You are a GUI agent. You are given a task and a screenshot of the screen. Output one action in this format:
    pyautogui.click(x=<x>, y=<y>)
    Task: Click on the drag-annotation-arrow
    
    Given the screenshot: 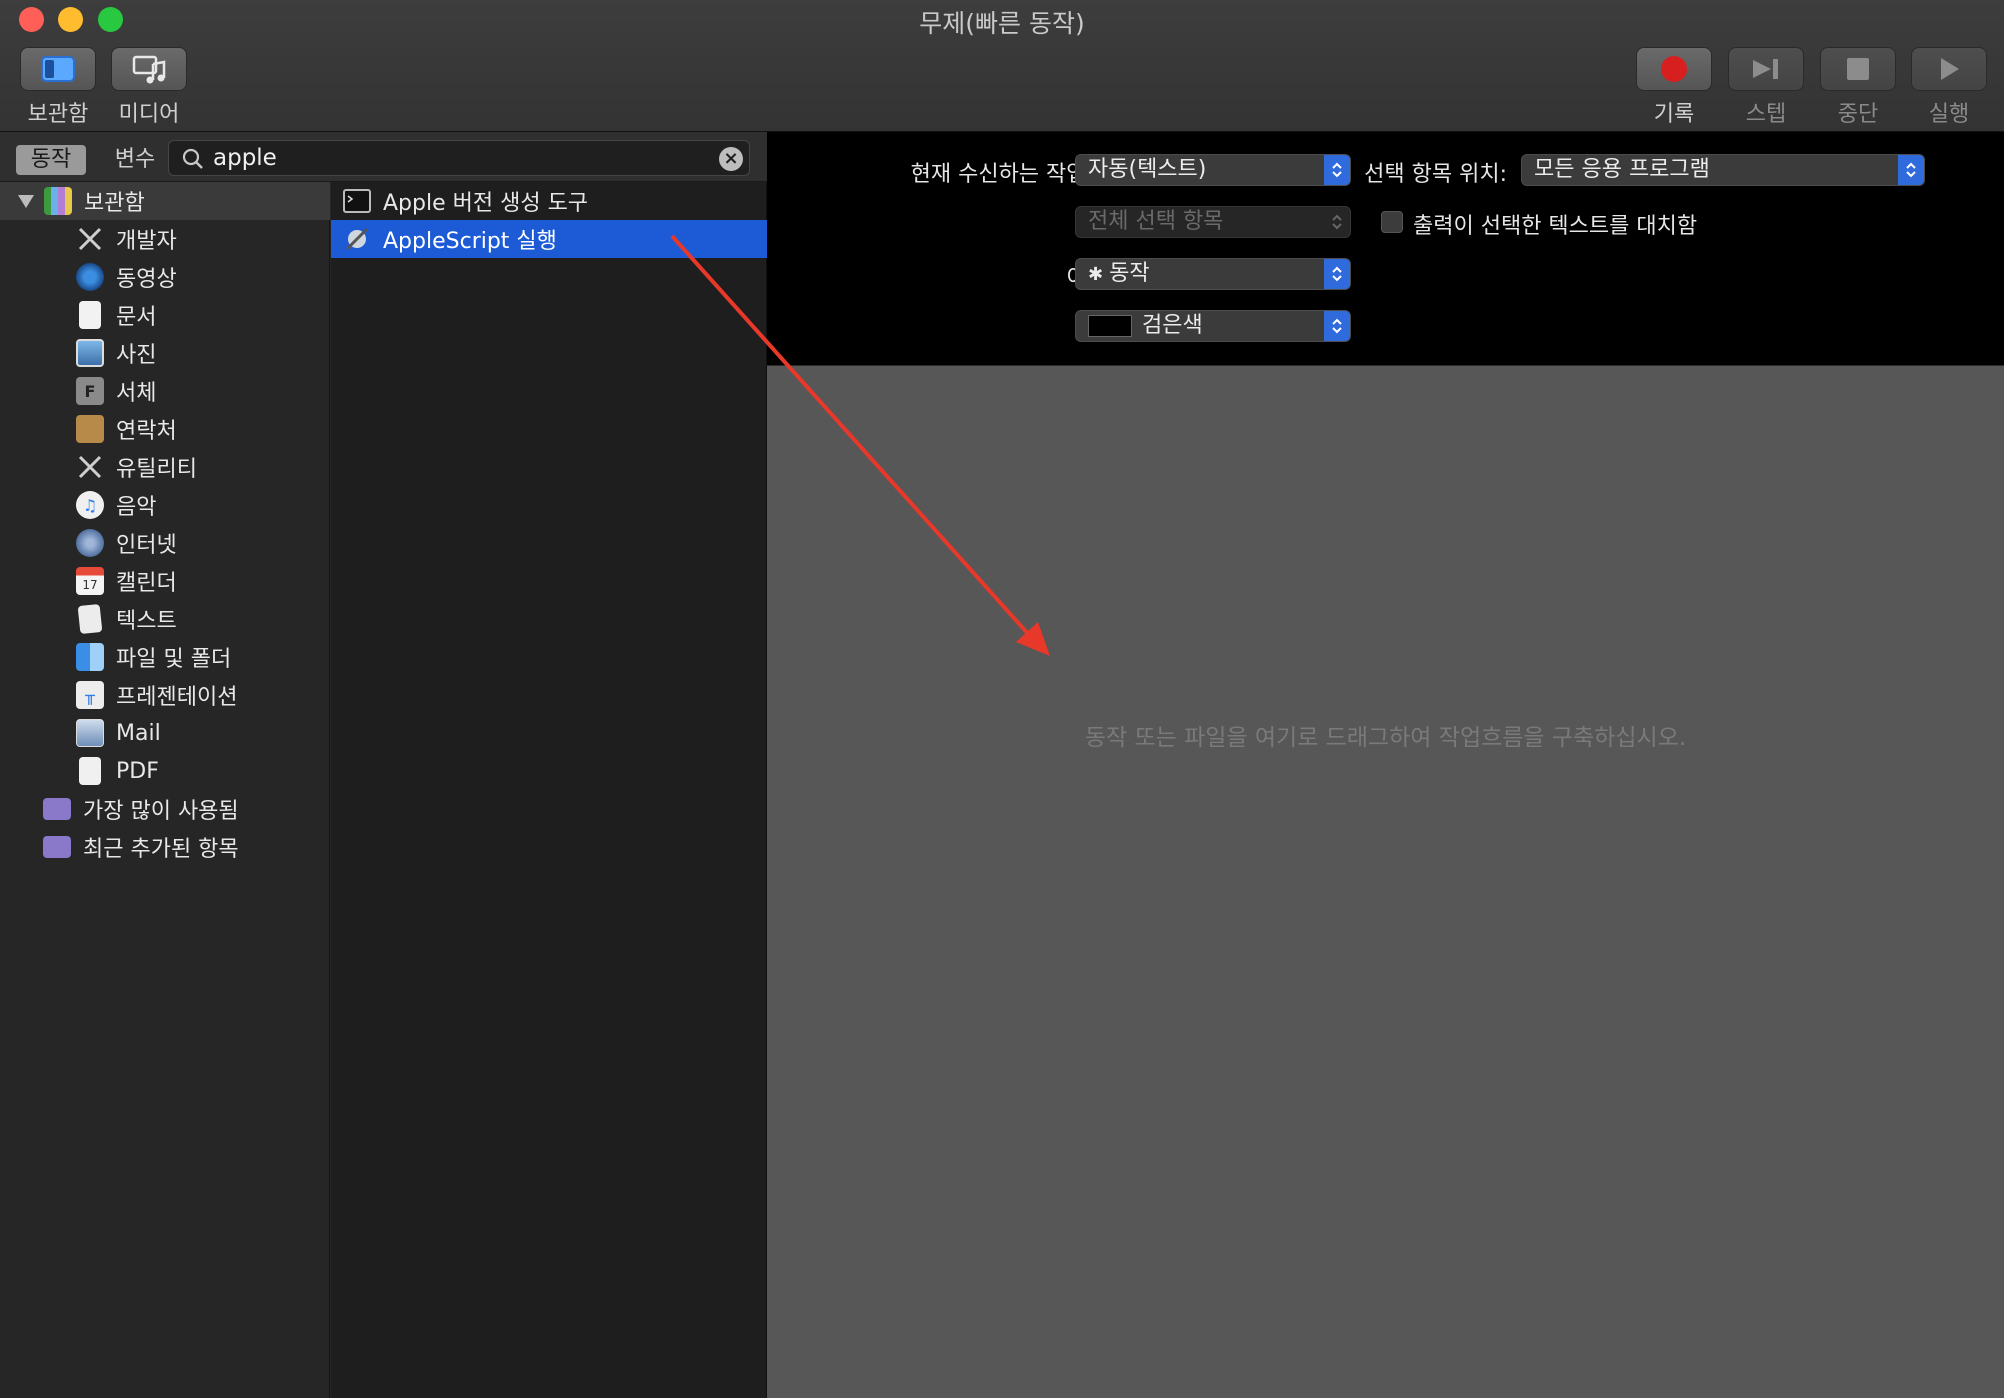 What is the action you would take?
    pyautogui.click(x=860, y=445)
    